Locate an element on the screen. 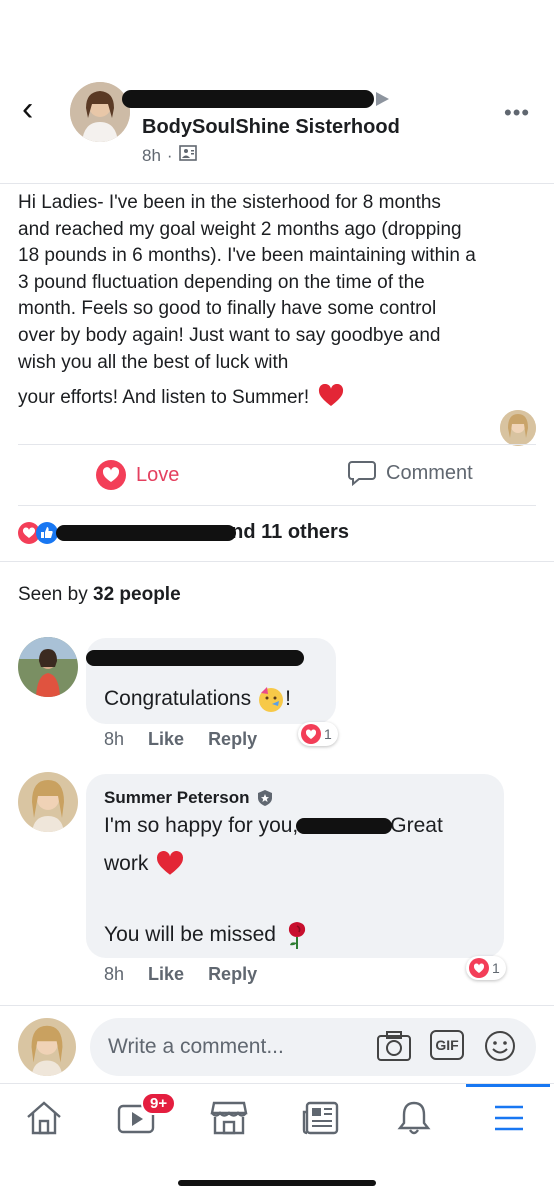 Image resolution: width=554 pixels, height=1200 pixels. menu-icon is located at coordinates (509, 1118).